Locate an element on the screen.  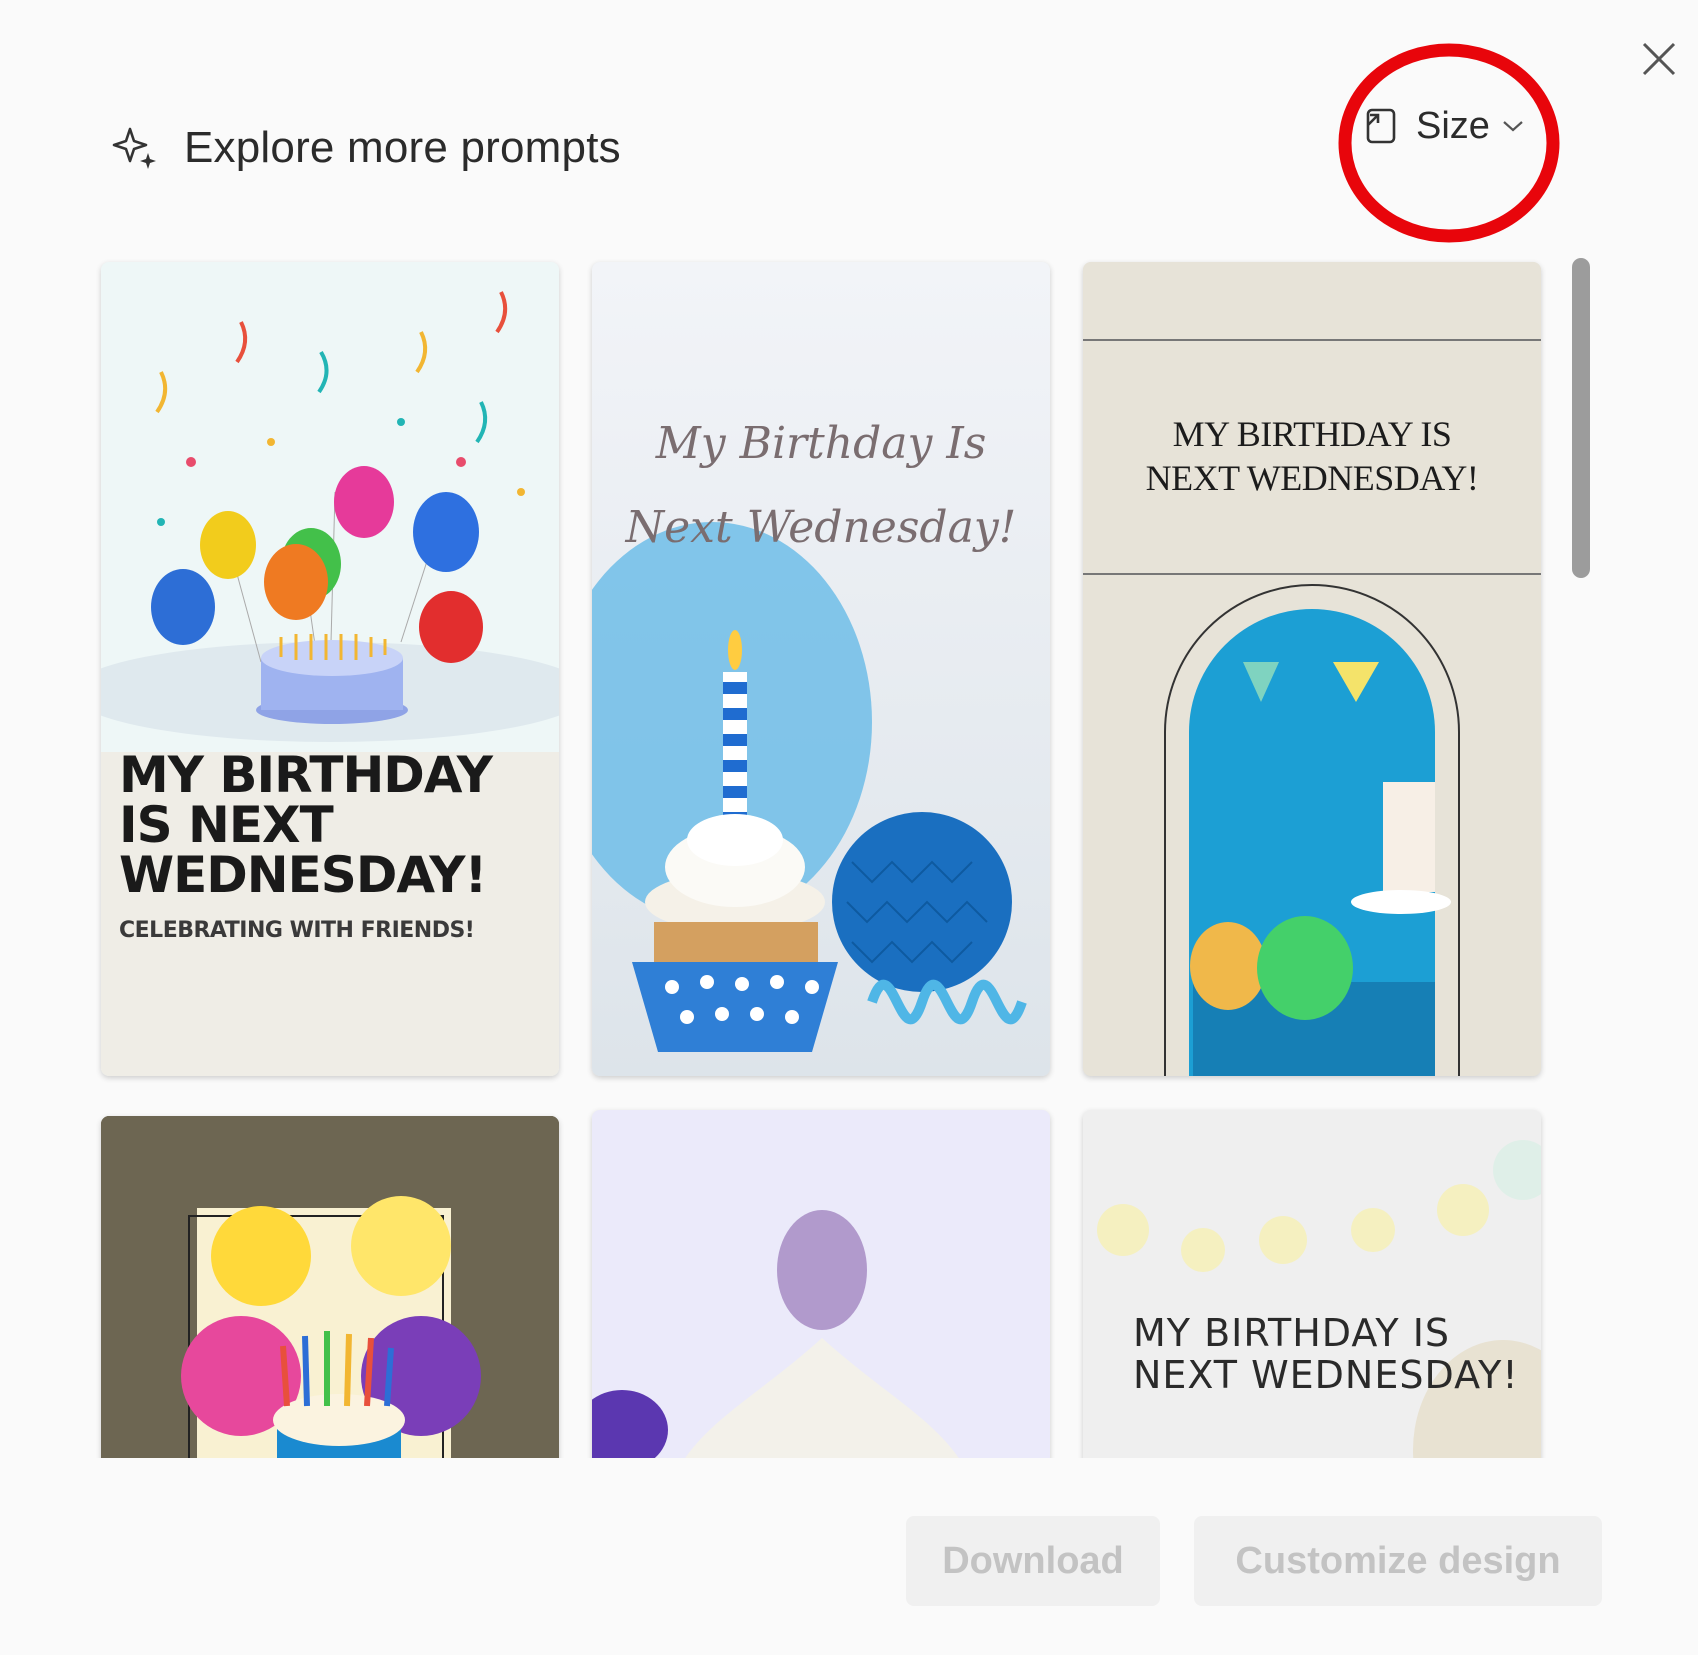
scrollbar-thumb is located at coordinates (1581, 418).